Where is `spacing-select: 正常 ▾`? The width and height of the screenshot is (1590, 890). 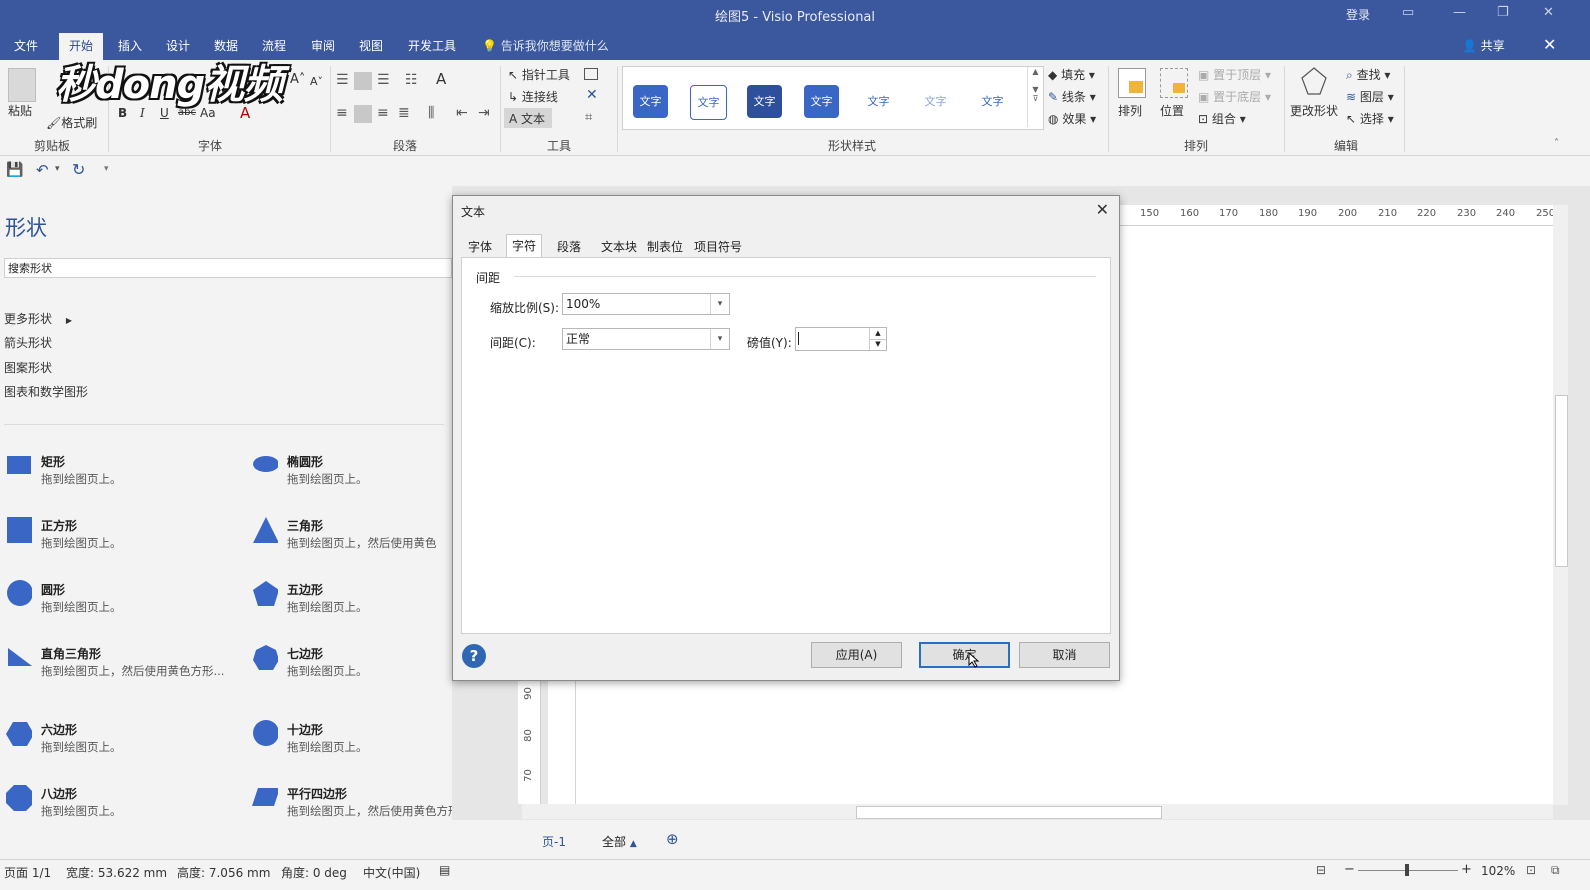 spacing-select: 正常 ▾ is located at coordinates (646, 339).